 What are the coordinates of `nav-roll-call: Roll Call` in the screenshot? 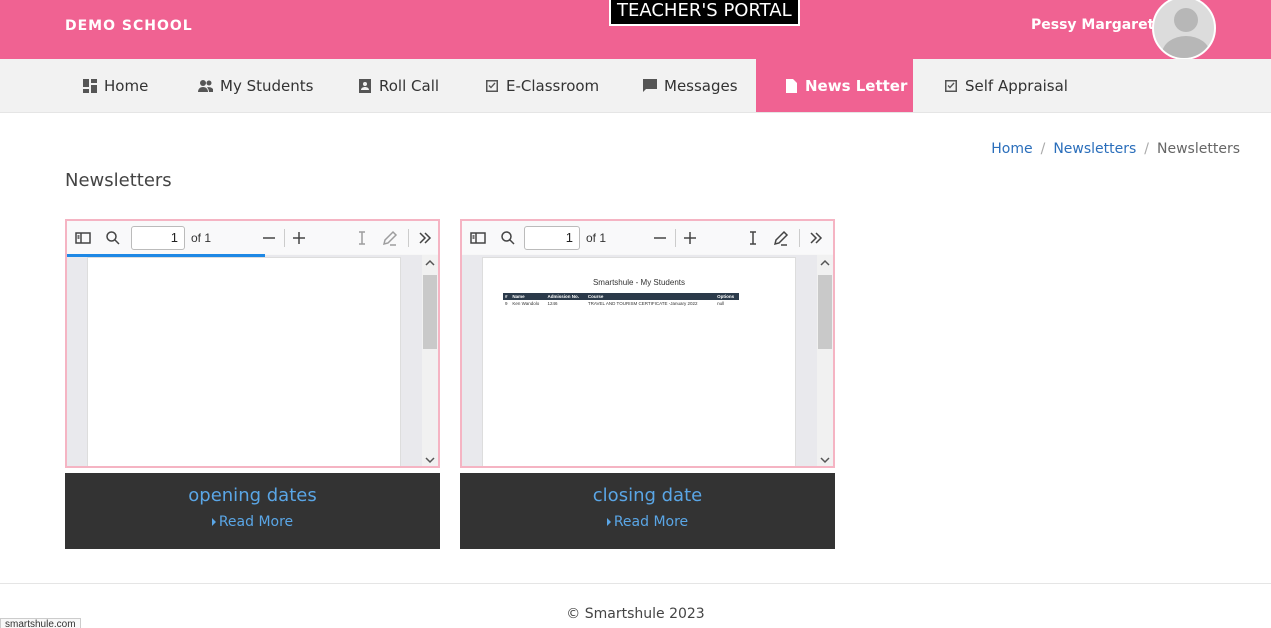 It's located at (398, 85).